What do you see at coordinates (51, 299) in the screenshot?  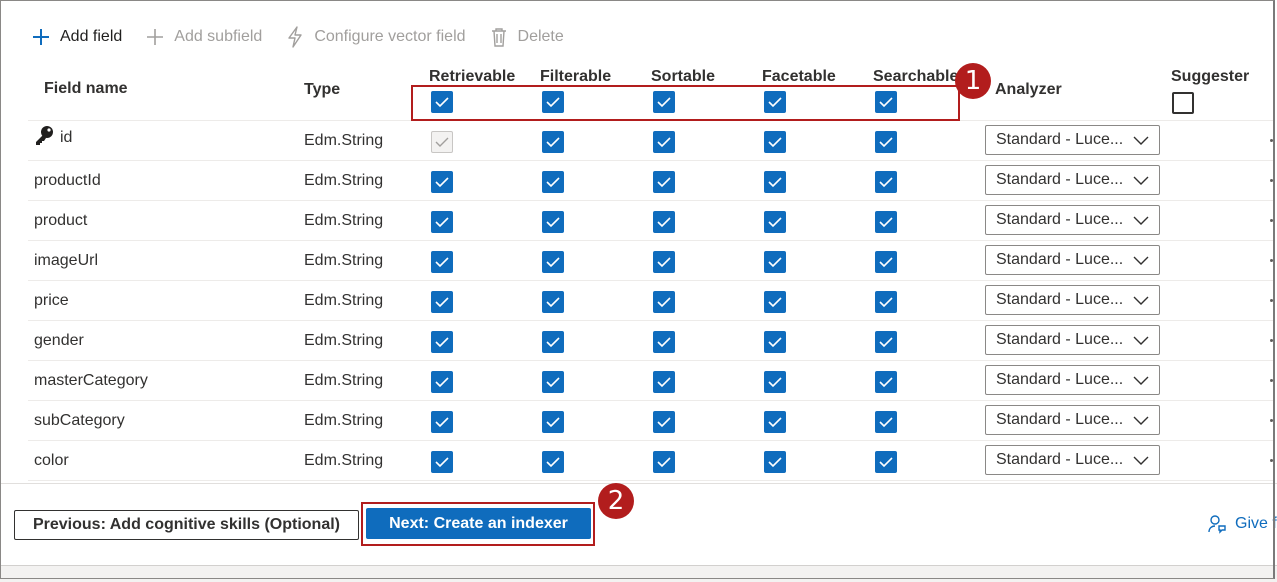 I see `field-name-cell: price` at bounding box center [51, 299].